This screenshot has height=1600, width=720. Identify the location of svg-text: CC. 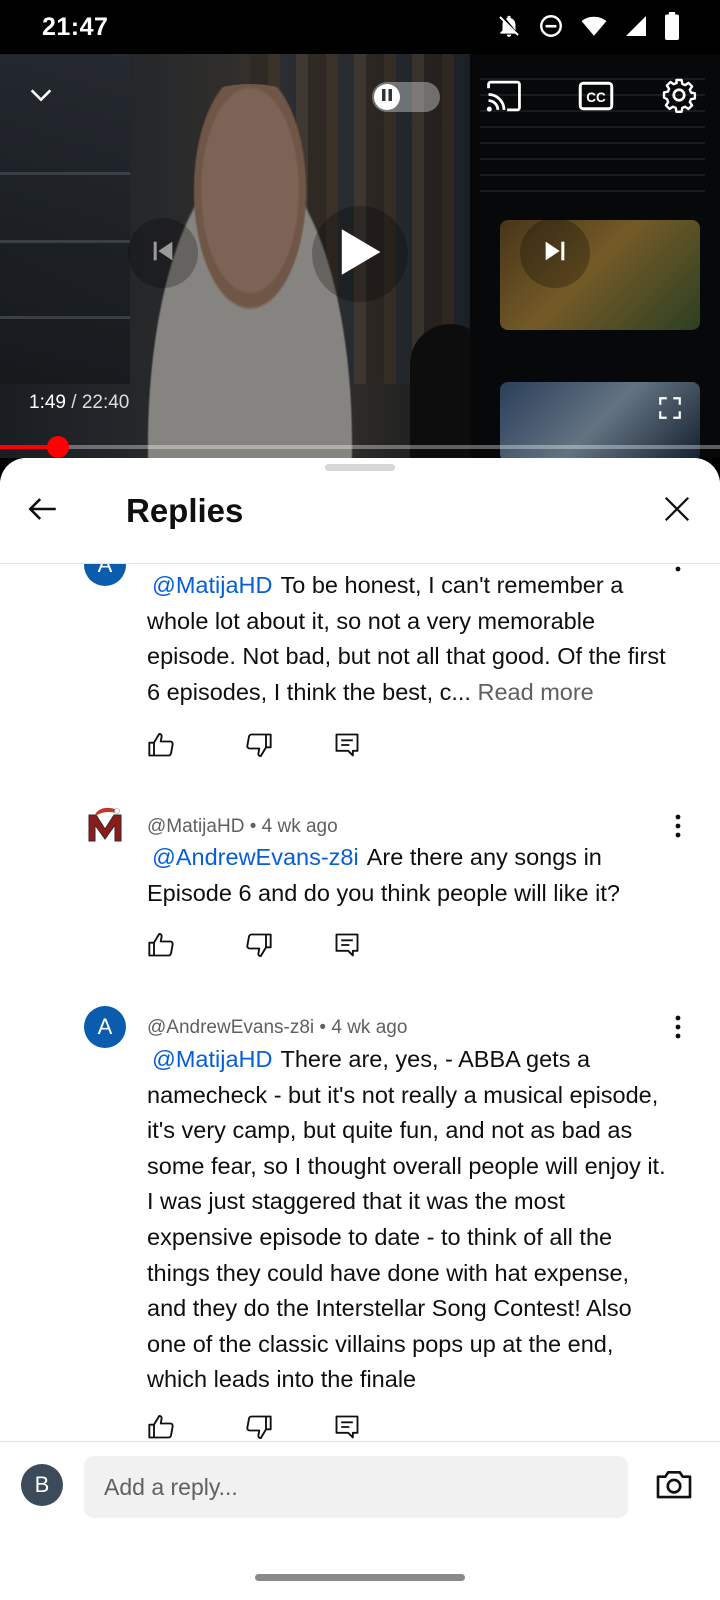
(596, 97).